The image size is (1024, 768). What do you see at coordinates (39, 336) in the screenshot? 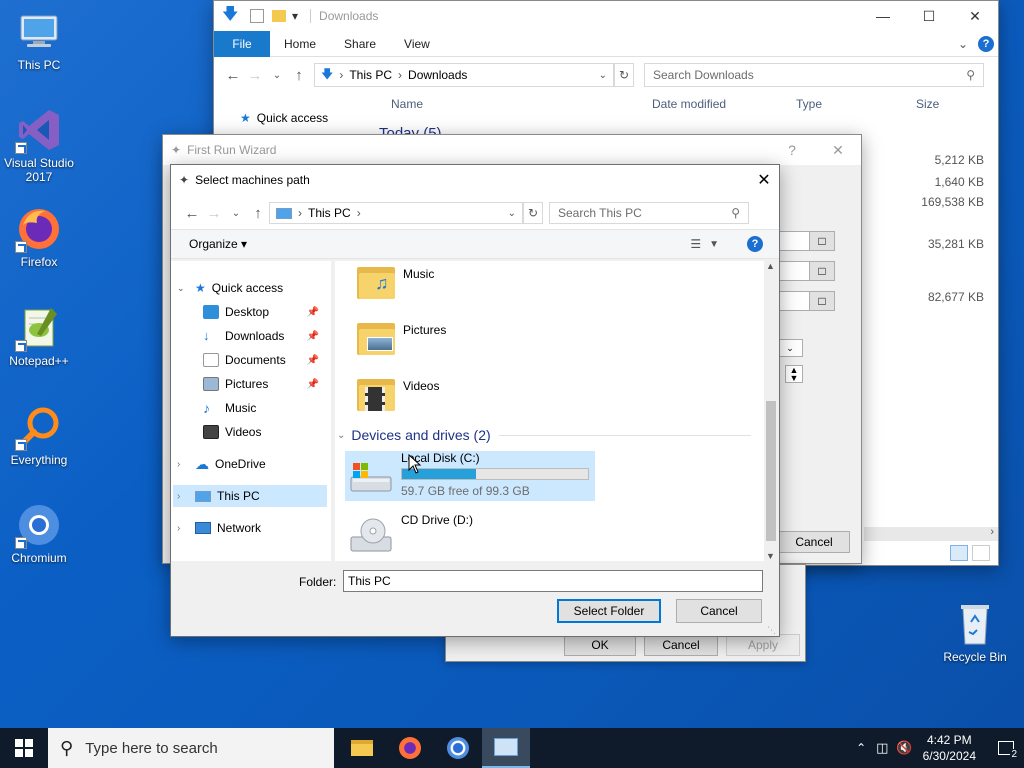
I see `desktop-icon-notepadpp: Notepad++` at bounding box center [39, 336].